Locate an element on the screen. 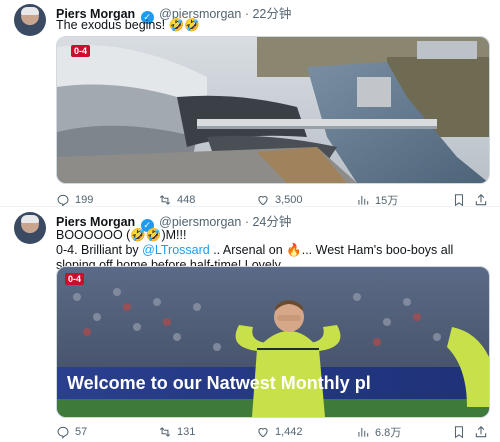  reply-count: 199 is located at coordinates (84, 200).